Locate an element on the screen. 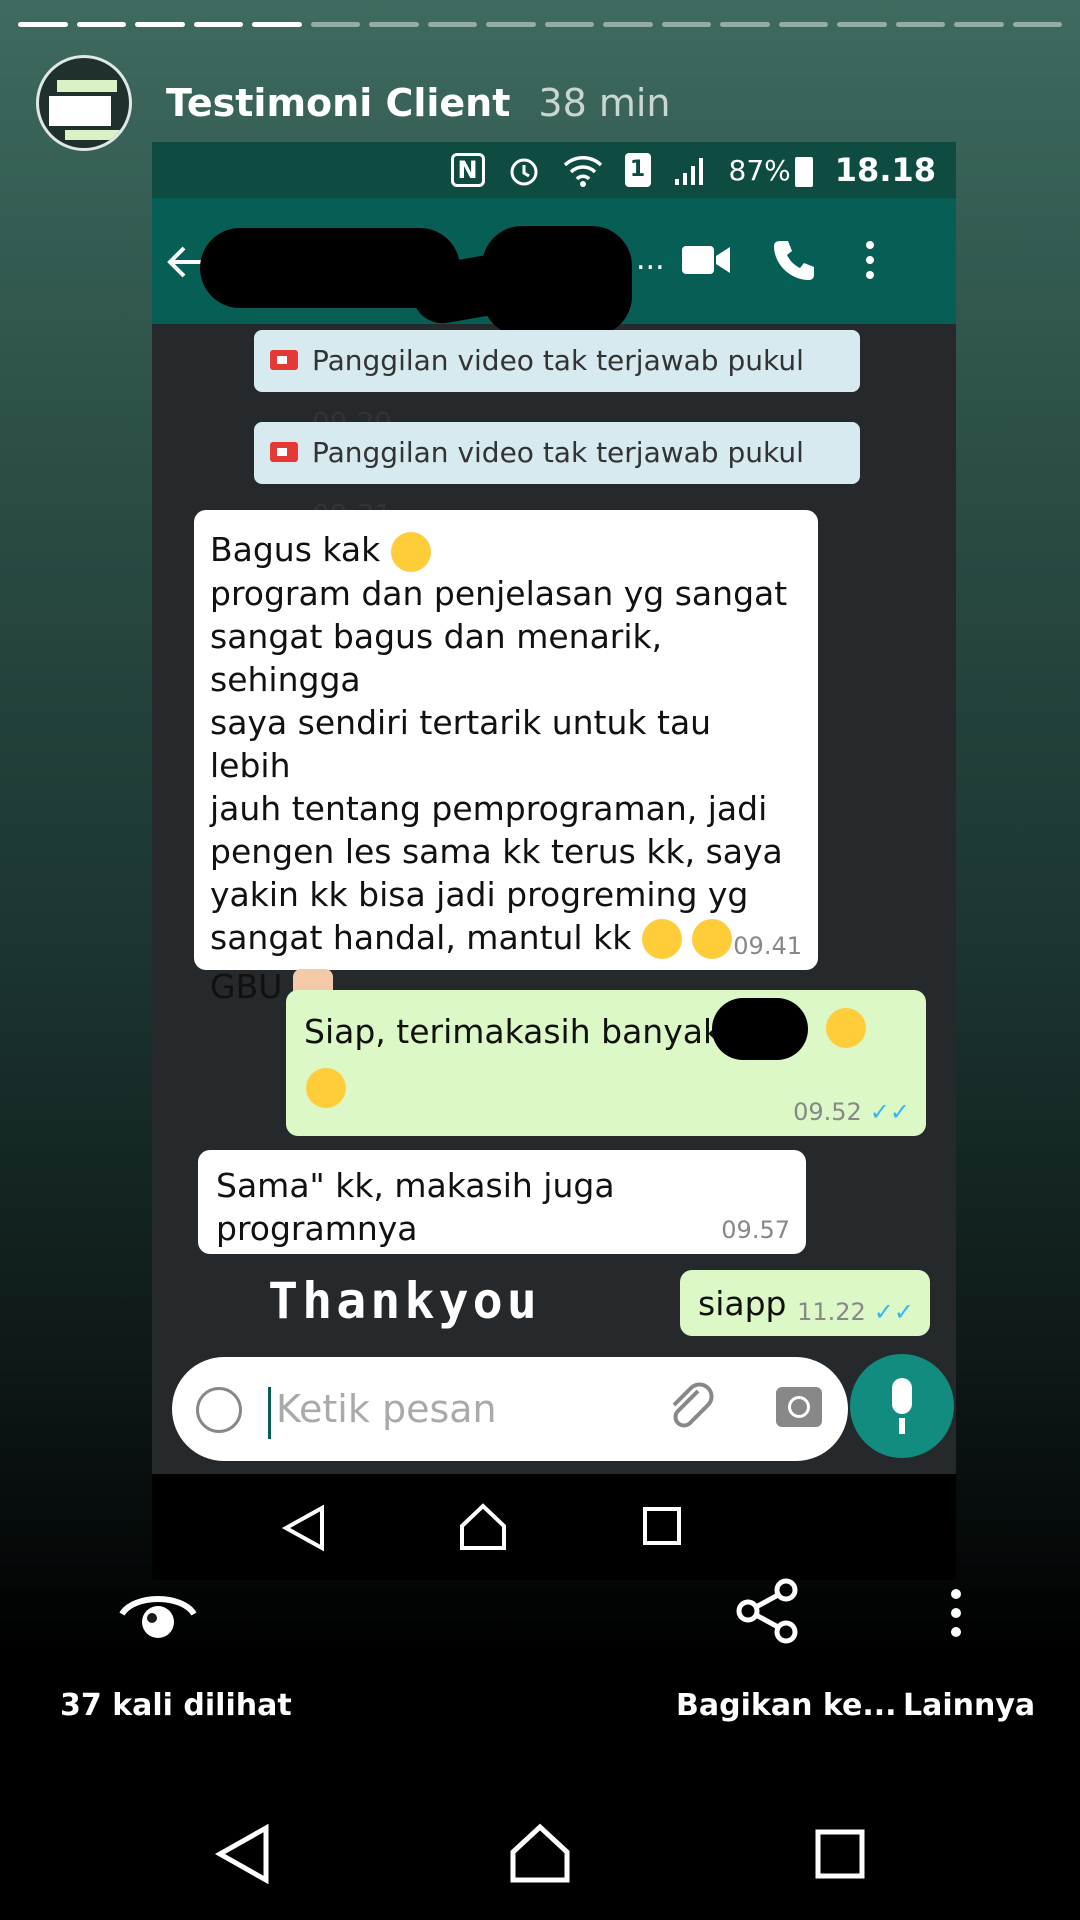 The height and width of the screenshot is (1920, 1080). share-icon is located at coordinates (768, 1611).